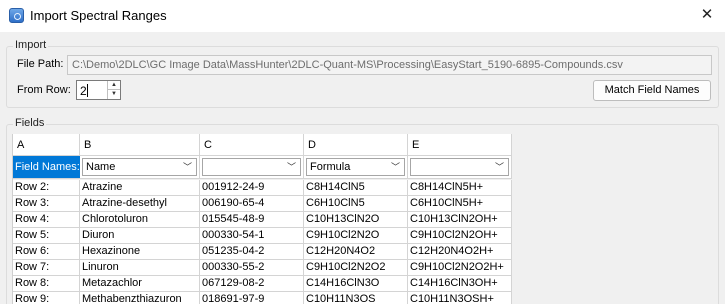 The image size is (725, 304). What do you see at coordinates (98, 90) in the screenshot?
I see `from-row-spinner: 2 ▲ ▼` at bounding box center [98, 90].